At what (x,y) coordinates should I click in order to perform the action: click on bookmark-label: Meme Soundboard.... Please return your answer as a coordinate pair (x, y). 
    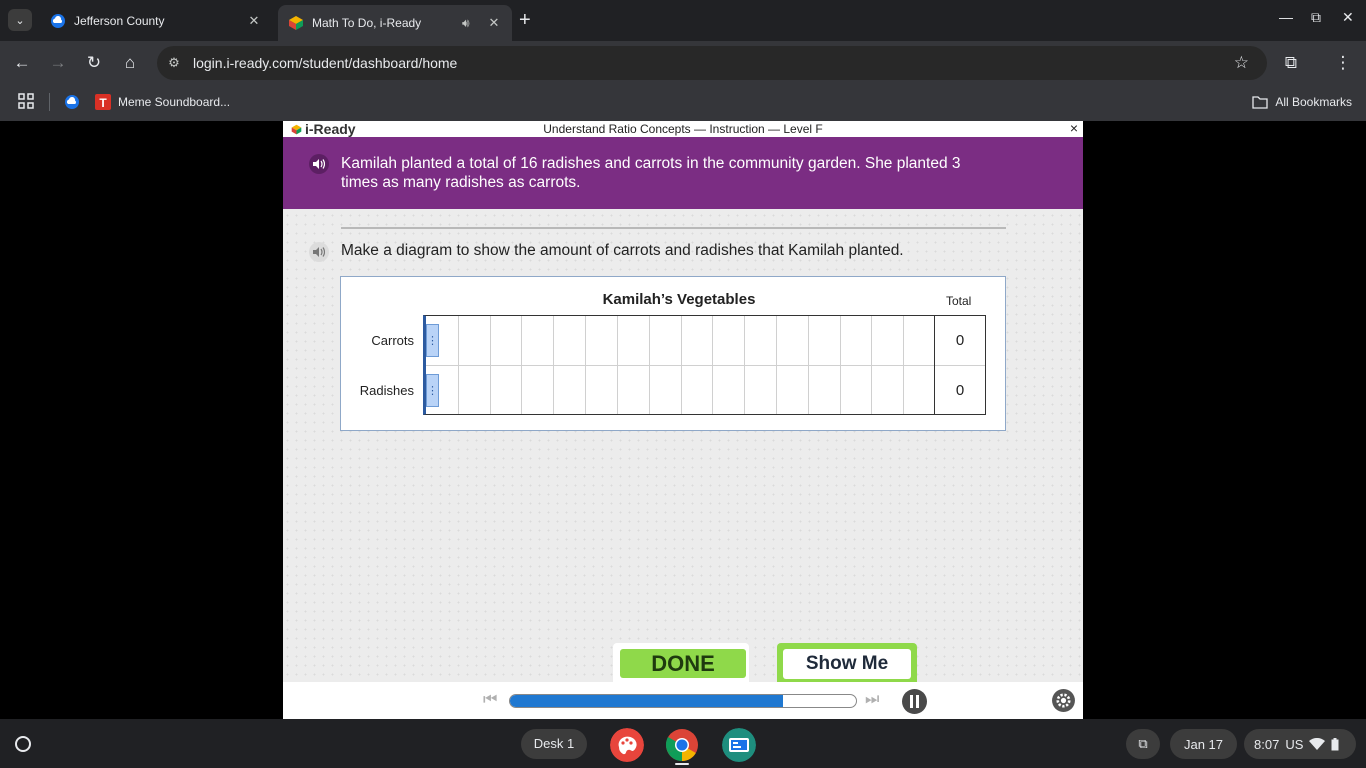
    Looking at the image, I should click on (174, 102).